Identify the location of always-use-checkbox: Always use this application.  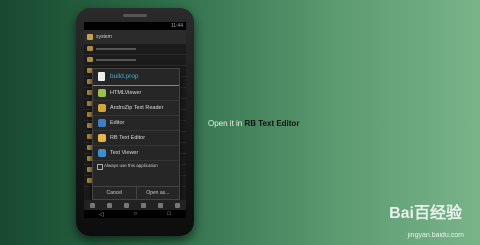
(136, 166).